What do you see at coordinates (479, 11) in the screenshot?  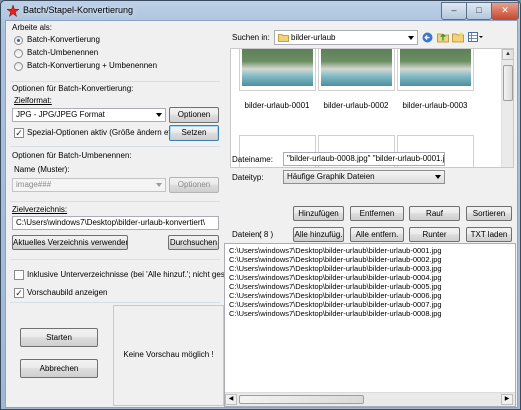 I see `maximize-button: □` at bounding box center [479, 11].